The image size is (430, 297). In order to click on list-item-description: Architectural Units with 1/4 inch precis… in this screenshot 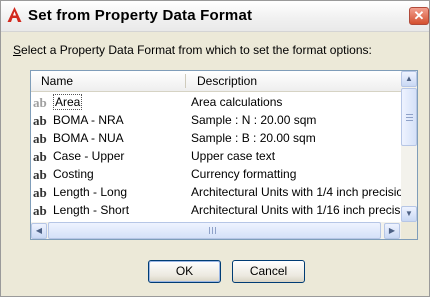, I will do `click(296, 192)`.